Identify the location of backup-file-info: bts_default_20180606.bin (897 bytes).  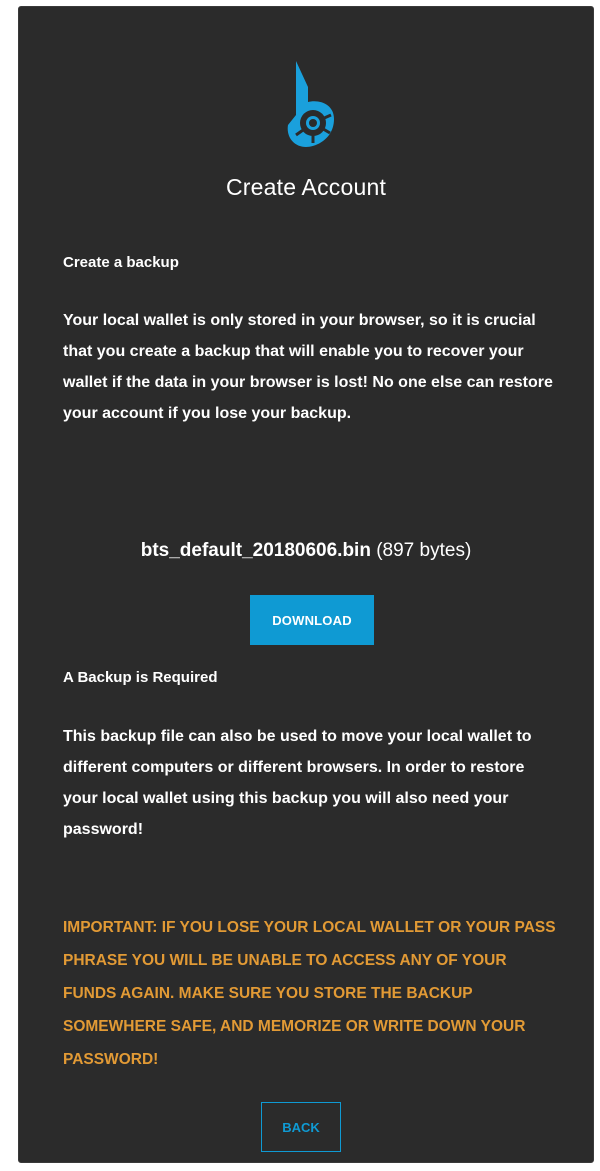
(306, 551).